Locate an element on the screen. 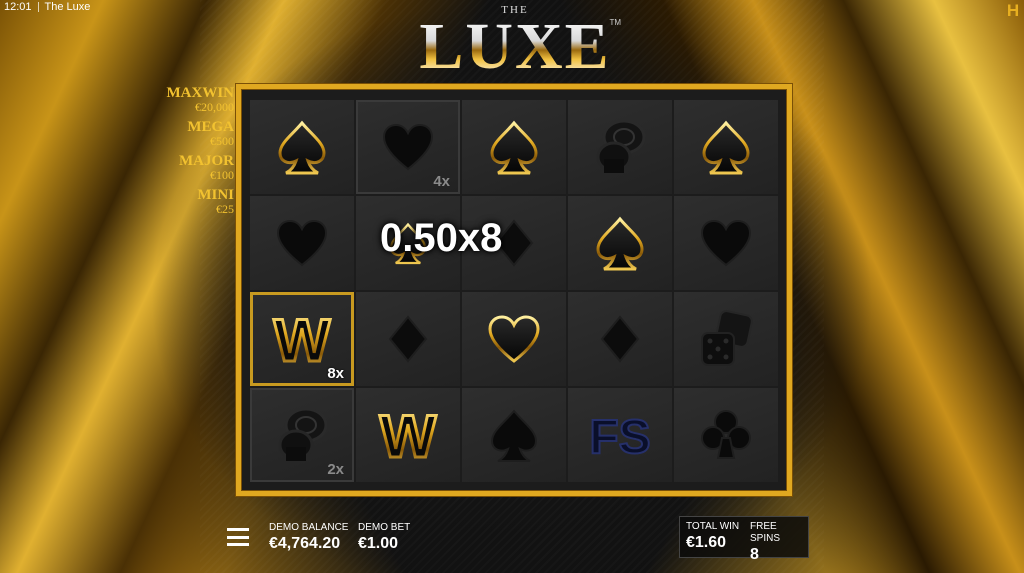  free-spins-icon: FS is located at coordinates (619, 436).